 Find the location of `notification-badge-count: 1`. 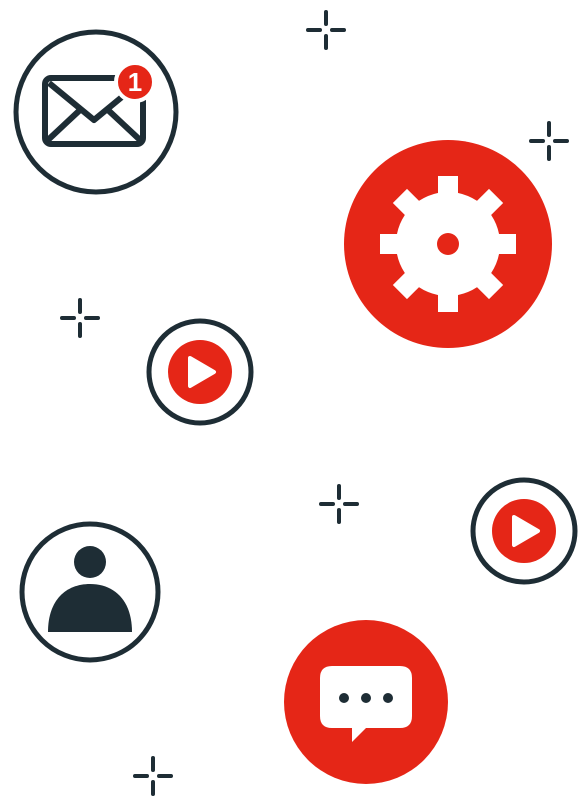

notification-badge-count: 1 is located at coordinates (135, 82).